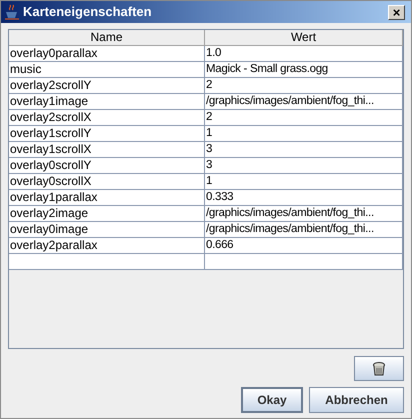  Describe the element at coordinates (107, 229) in the screenshot. I see `table-cell: overlay0image` at that location.